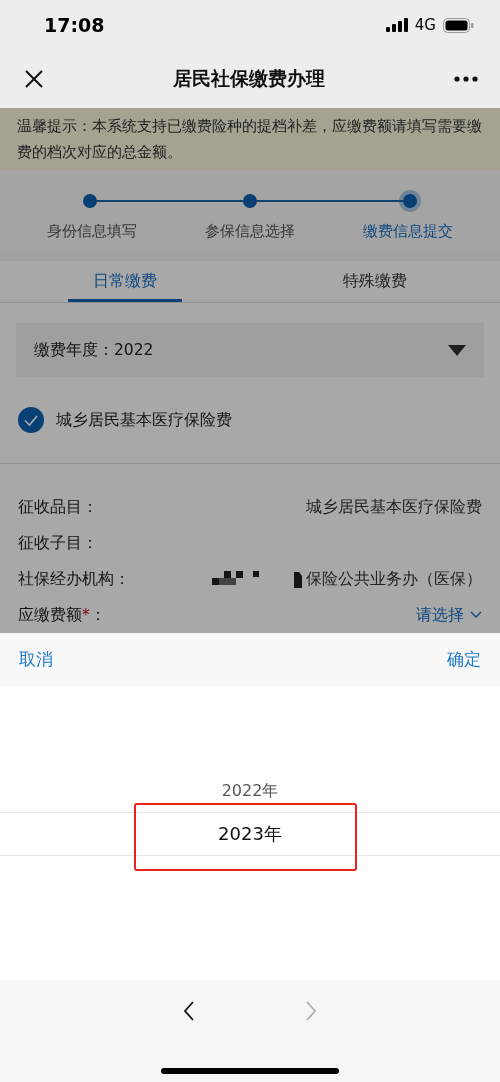 The height and width of the screenshot is (1082, 500). I want to click on clock-time: 17:08, so click(74, 25).